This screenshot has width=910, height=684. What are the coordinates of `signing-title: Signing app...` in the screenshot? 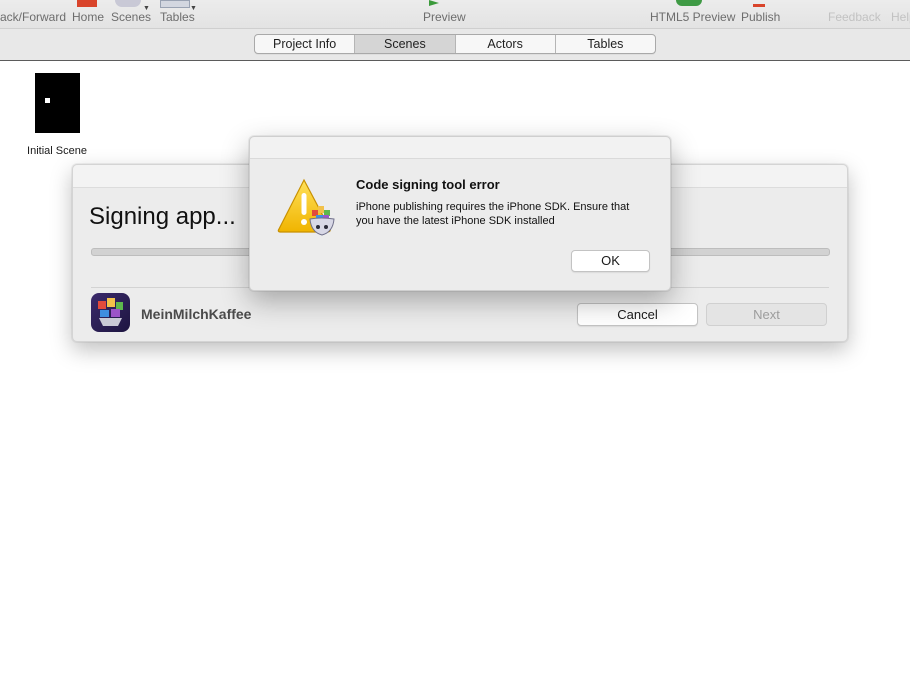 It's located at (162, 216).